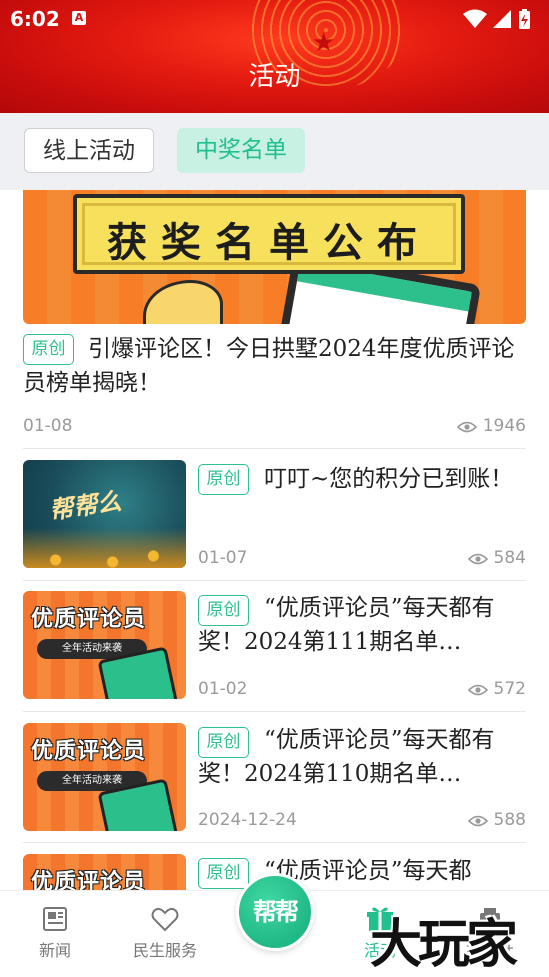 This screenshot has height=977, width=549. I want to click on wifi-icon, so click(475, 18).